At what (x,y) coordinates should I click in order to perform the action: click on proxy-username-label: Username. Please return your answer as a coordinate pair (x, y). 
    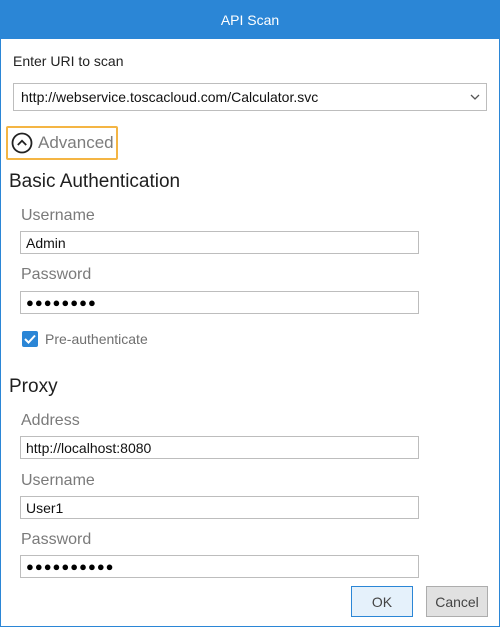
    Looking at the image, I should click on (58, 480).